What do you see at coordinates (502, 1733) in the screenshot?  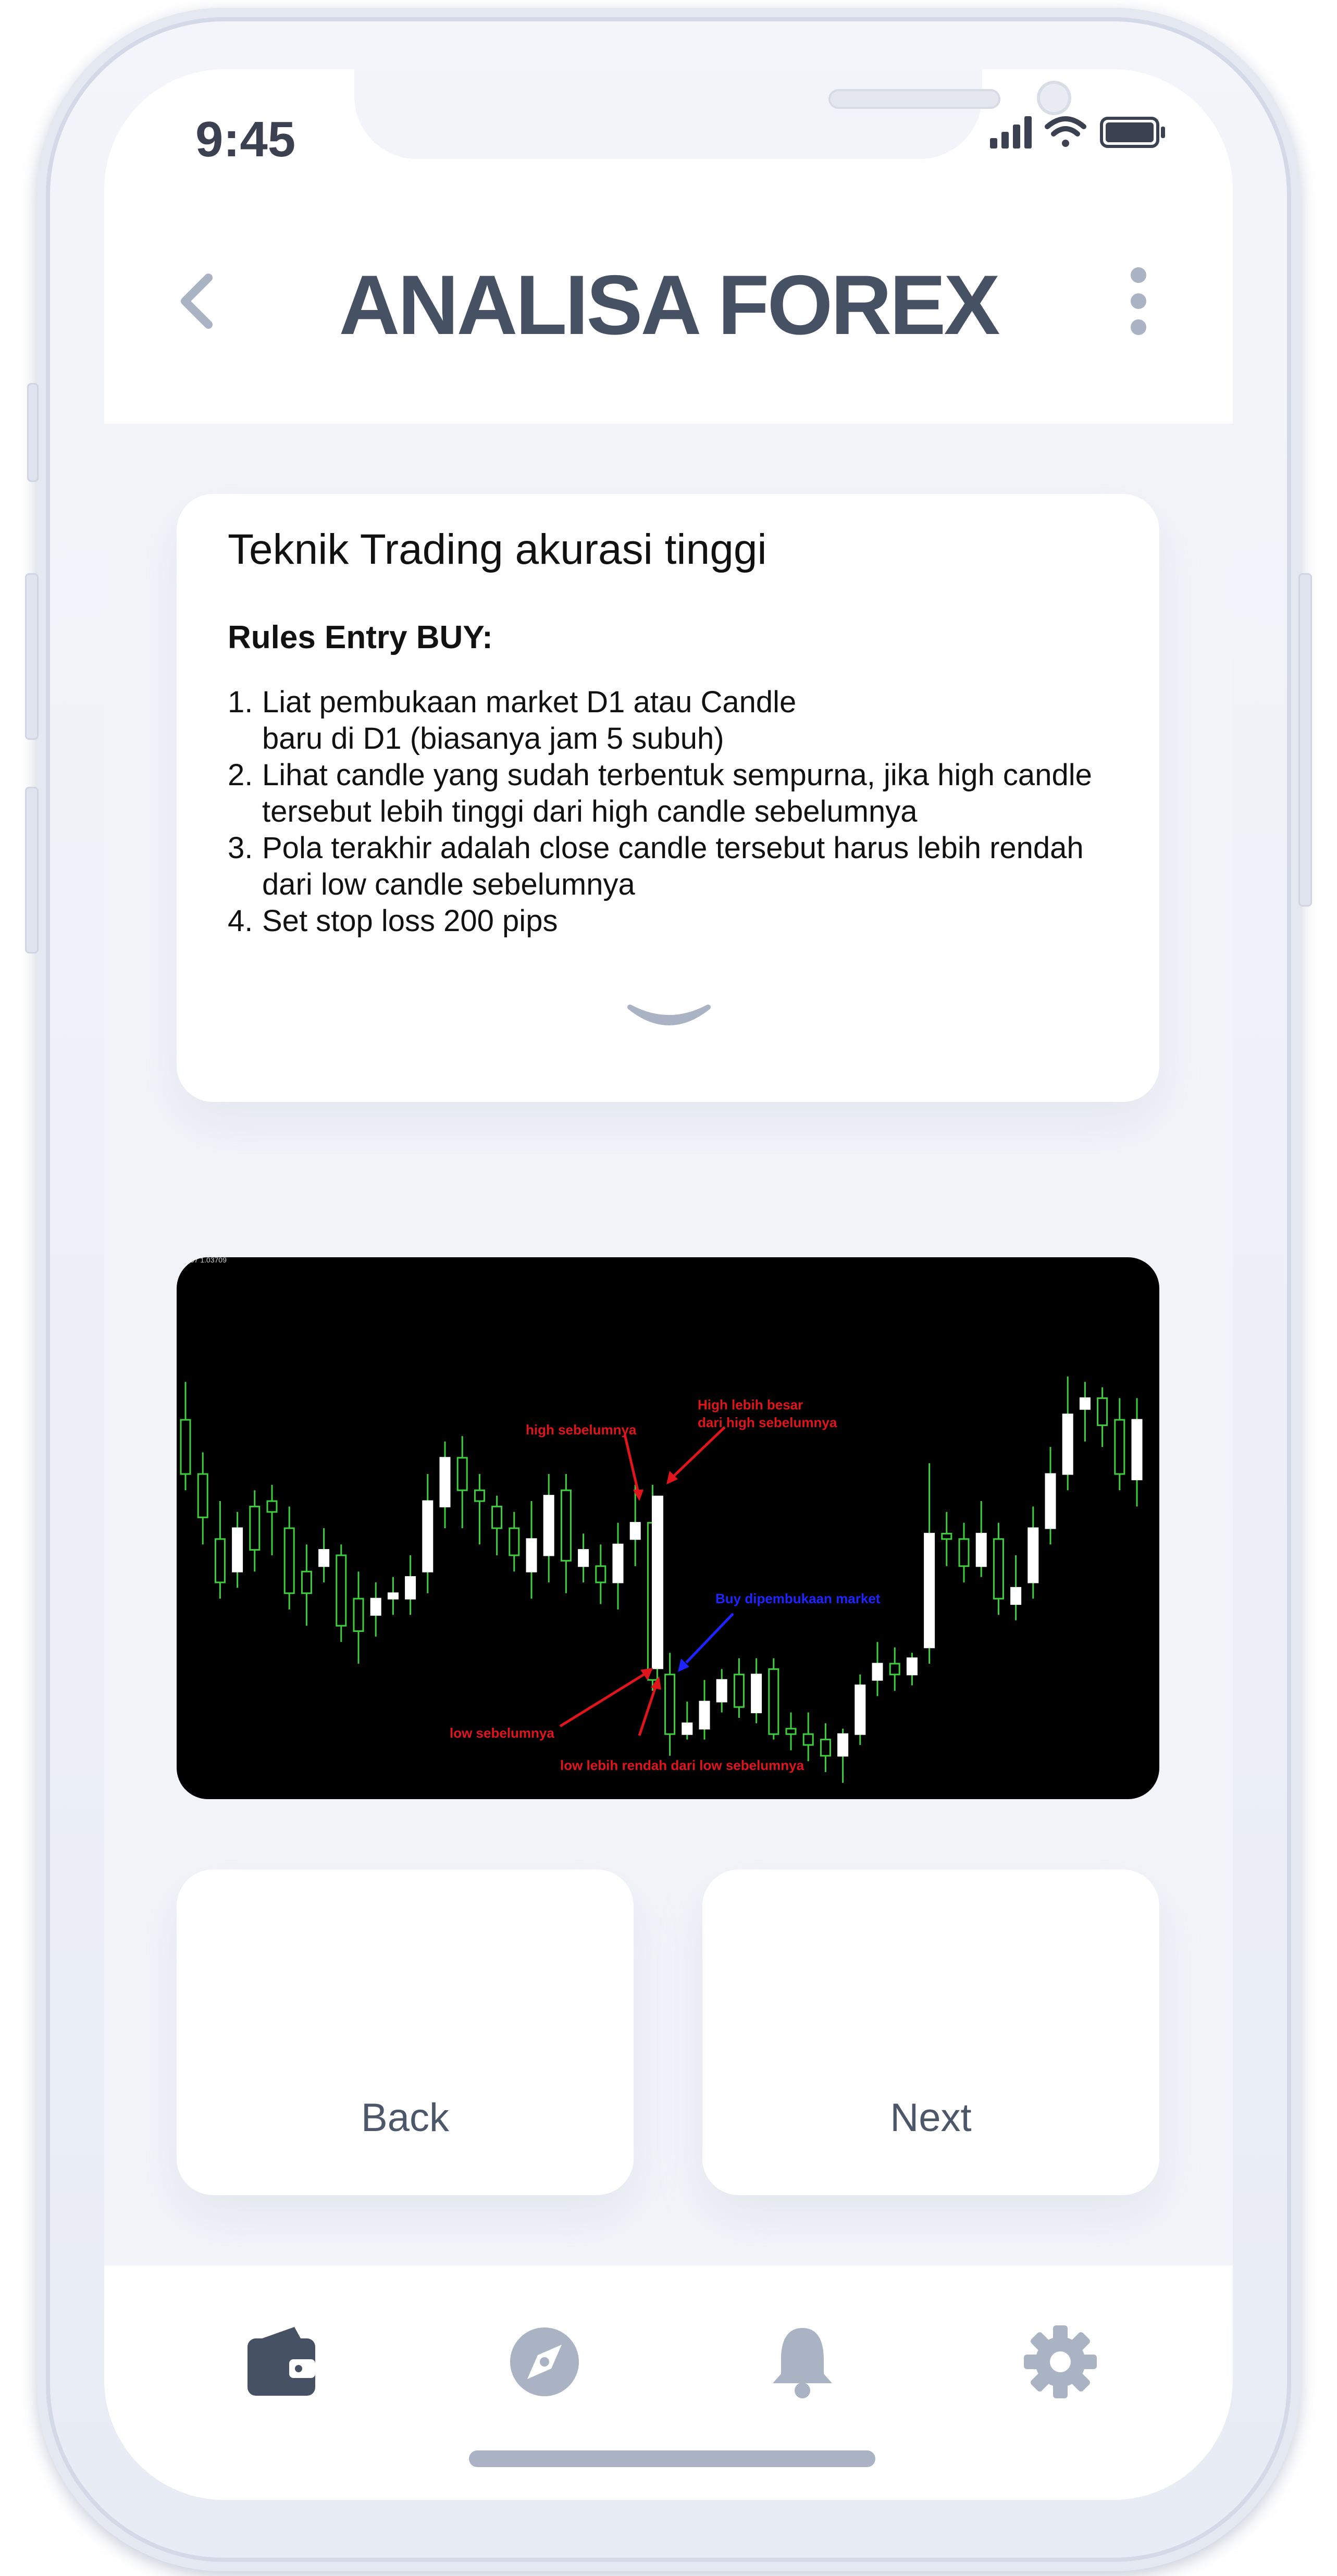 I see `note-low-prev: low sebelumnya` at bounding box center [502, 1733].